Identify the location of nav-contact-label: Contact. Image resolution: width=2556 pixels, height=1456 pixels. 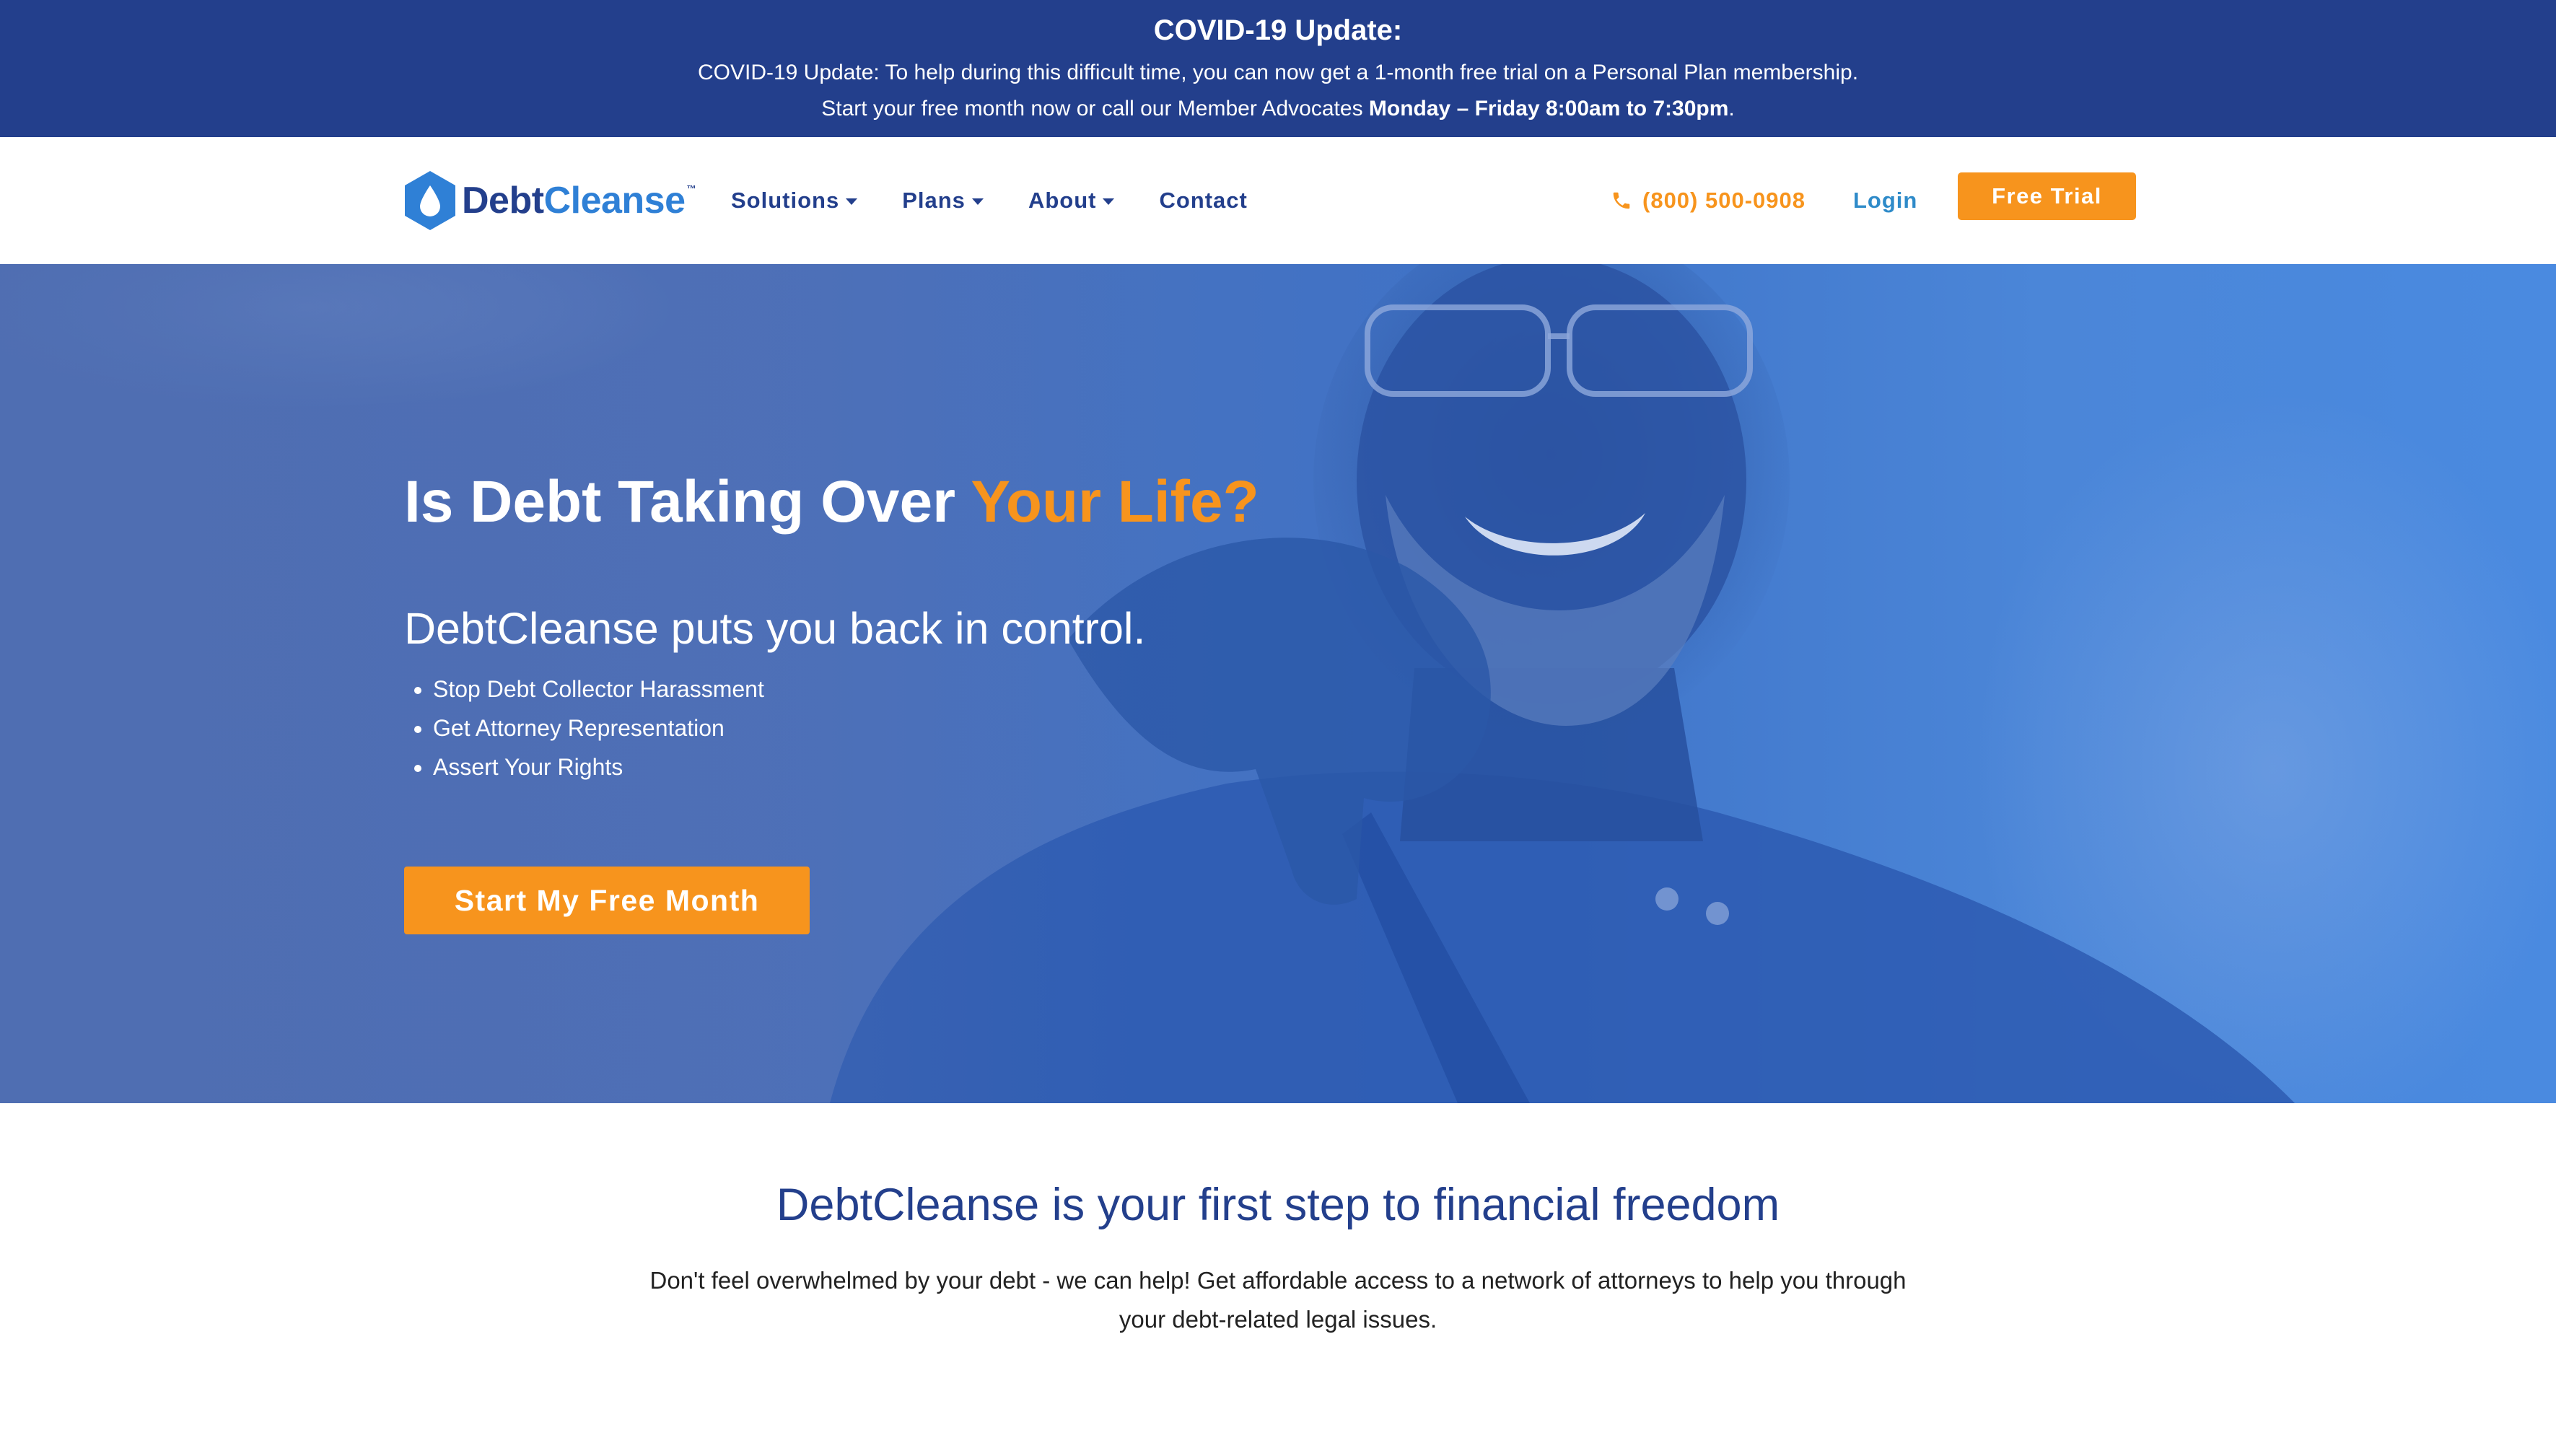
(1203, 200).